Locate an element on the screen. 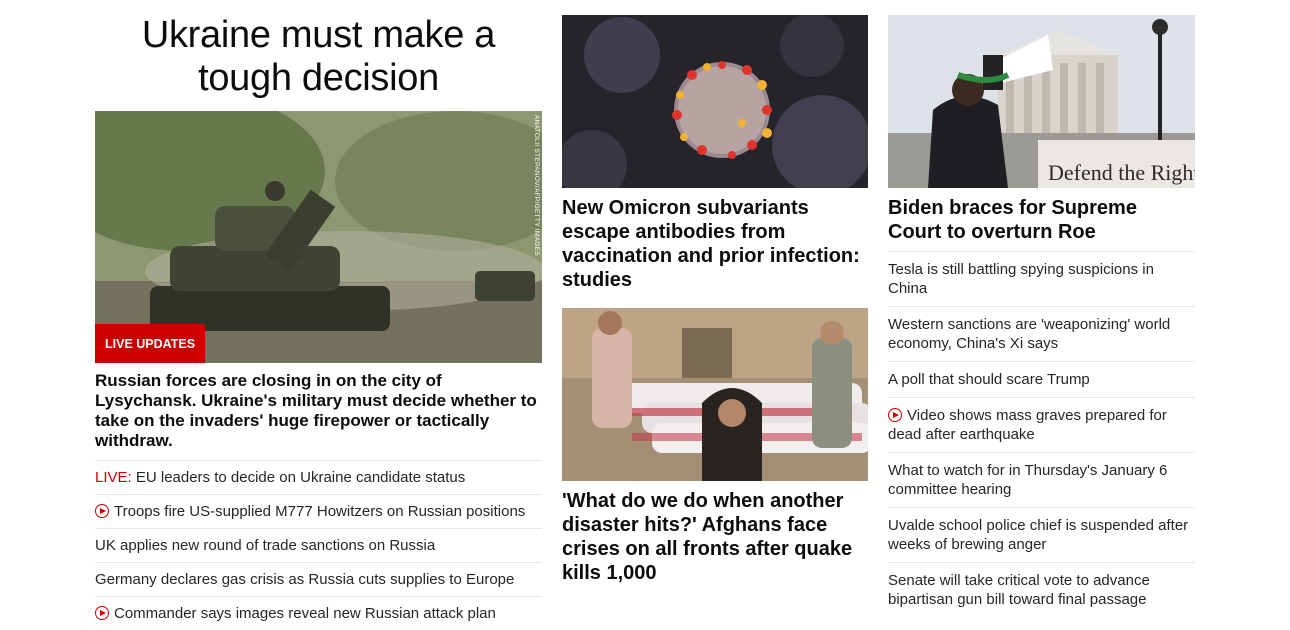 The width and height of the screenshot is (1290, 630). live-updates-badge: LIVE UPDATES is located at coordinates (150, 343).